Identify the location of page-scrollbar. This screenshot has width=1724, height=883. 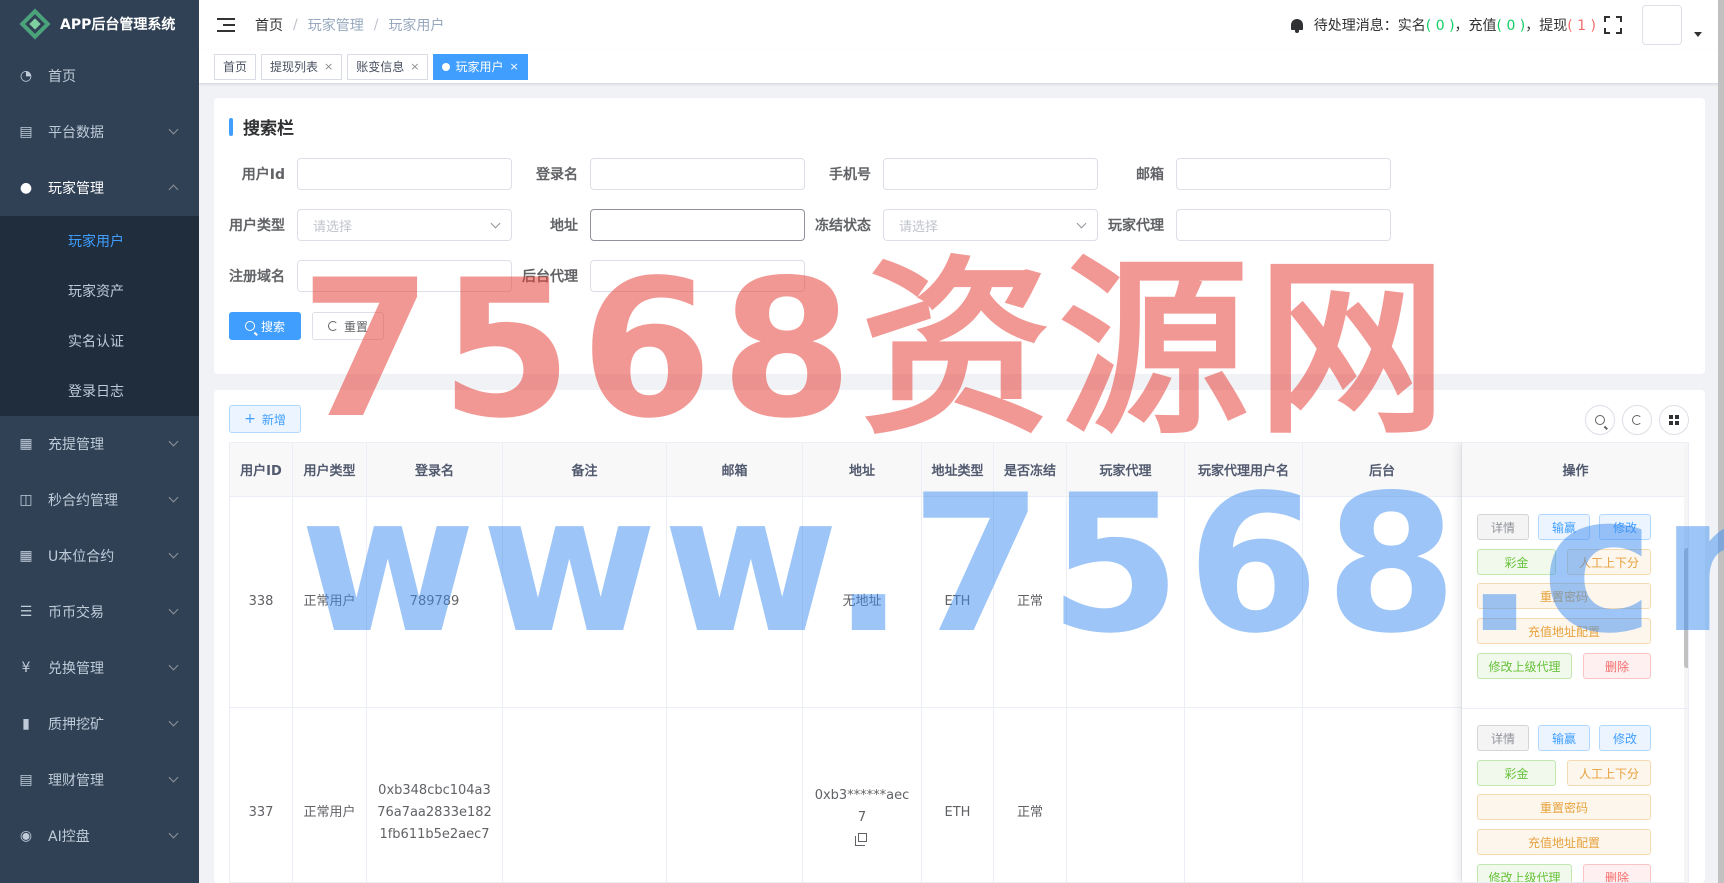
(1721, 441).